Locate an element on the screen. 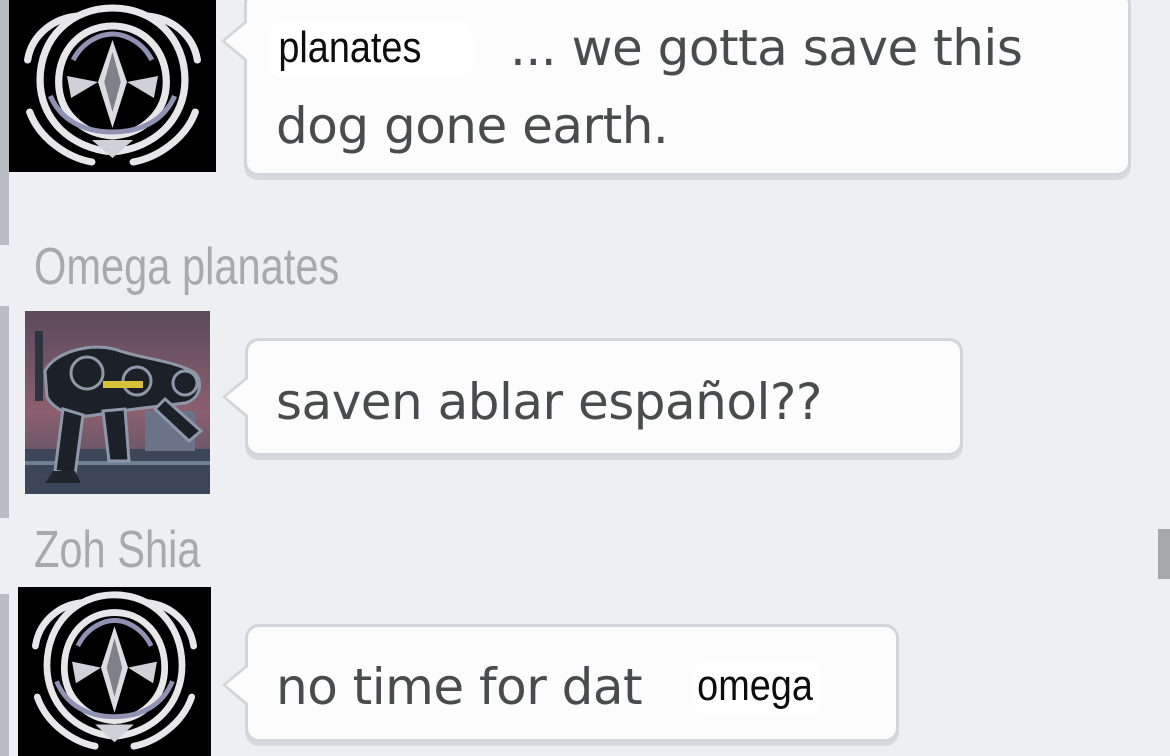  sender-name: Omega planates is located at coordinates (187, 267).